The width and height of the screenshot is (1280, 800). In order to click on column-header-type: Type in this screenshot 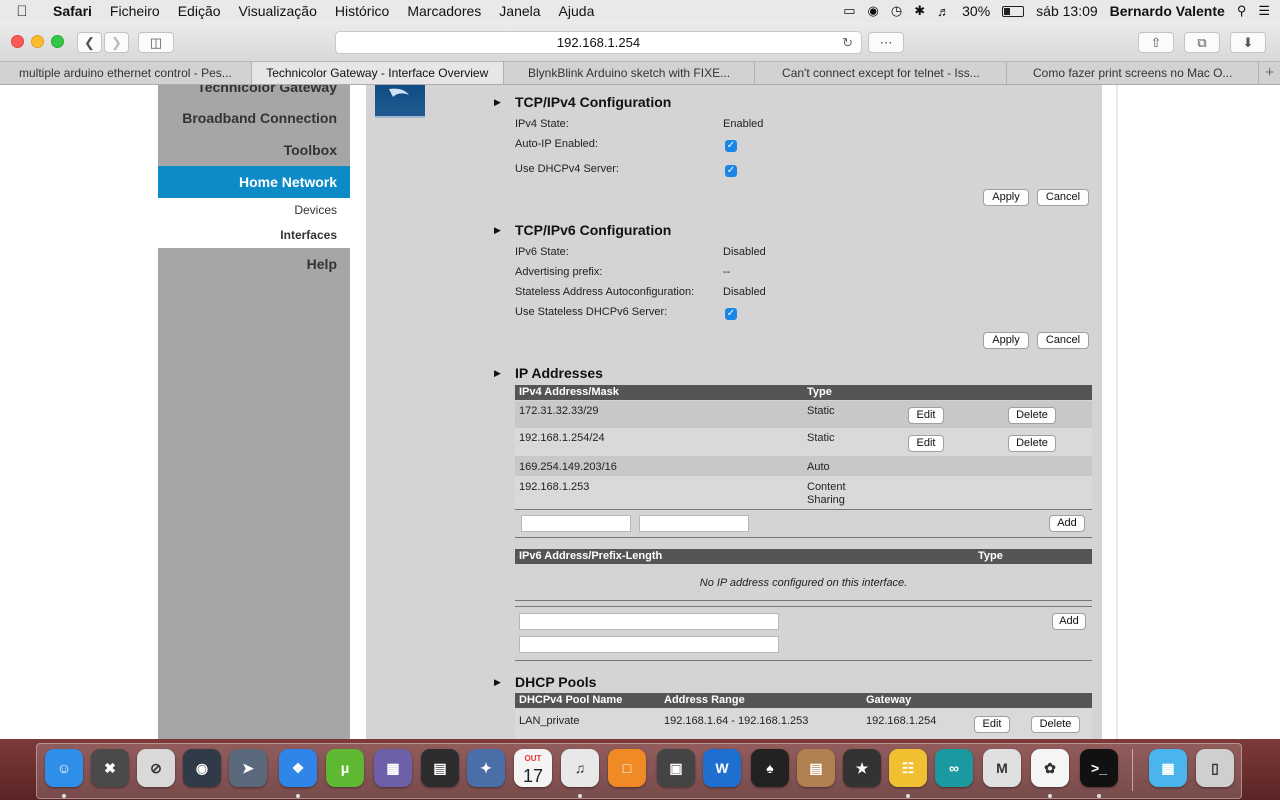, I will do `click(819, 392)`.